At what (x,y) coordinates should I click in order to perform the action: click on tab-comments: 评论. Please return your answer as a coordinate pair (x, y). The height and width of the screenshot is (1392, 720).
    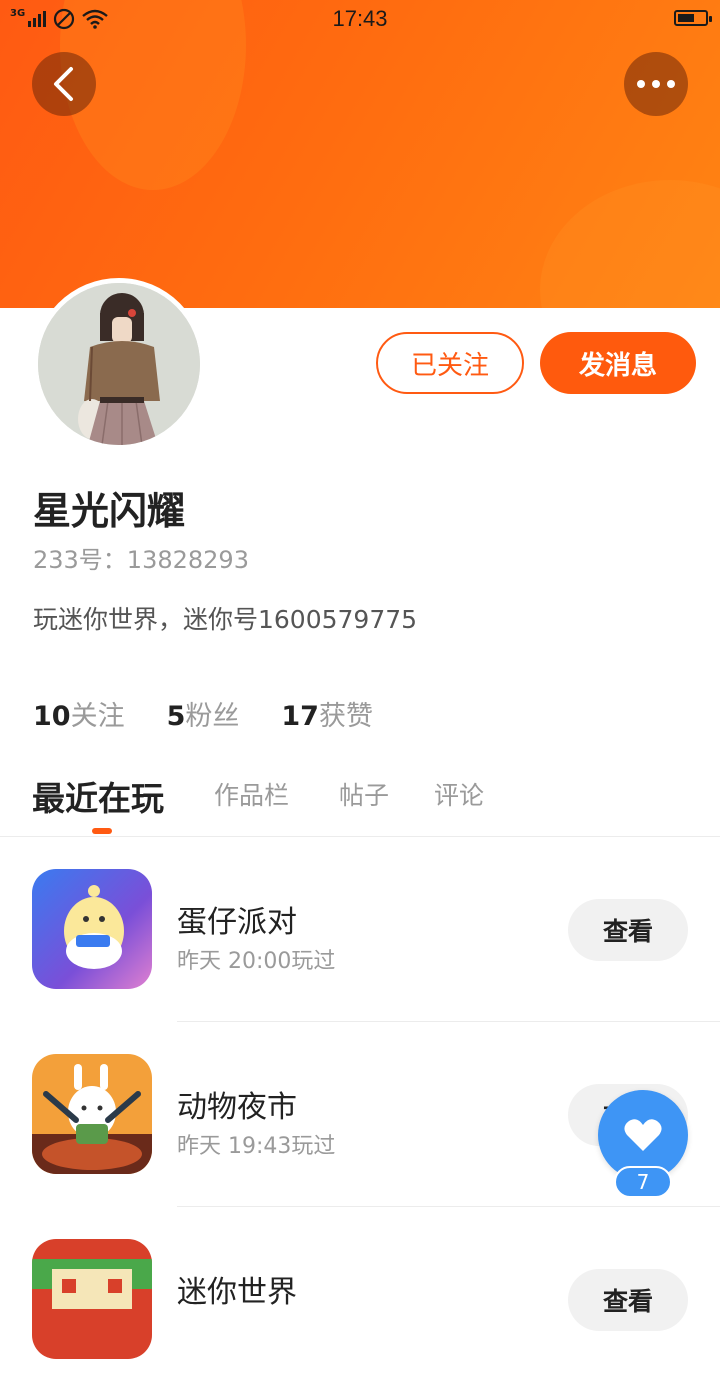
    Looking at the image, I should click on (459, 794).